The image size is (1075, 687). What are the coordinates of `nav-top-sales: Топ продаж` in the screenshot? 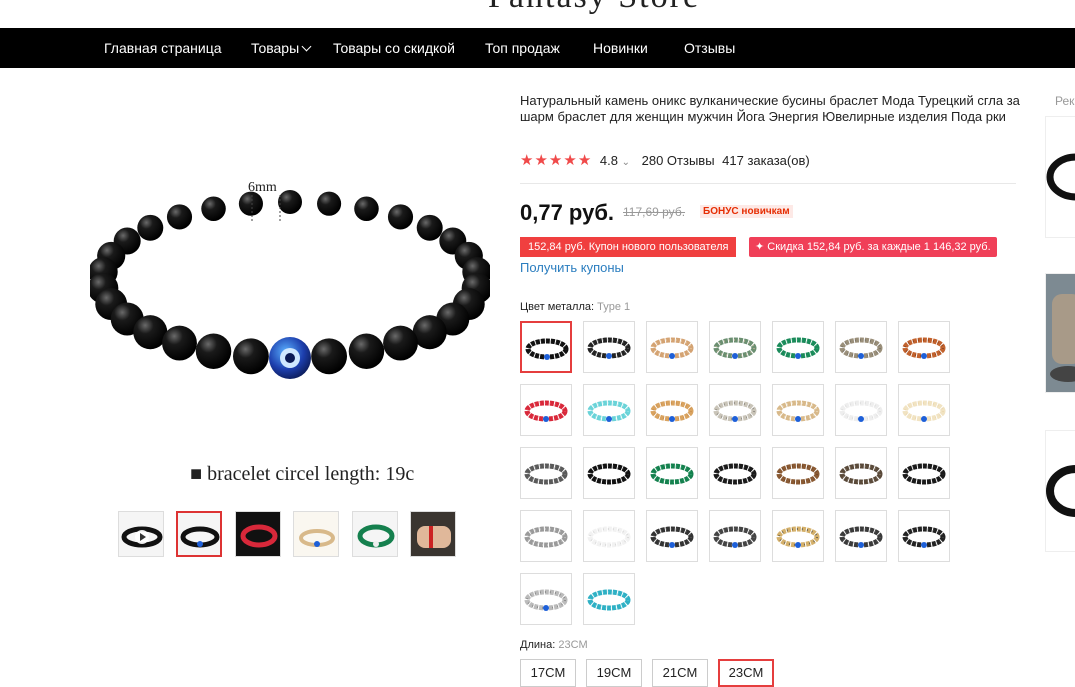 It's located at (522, 48).